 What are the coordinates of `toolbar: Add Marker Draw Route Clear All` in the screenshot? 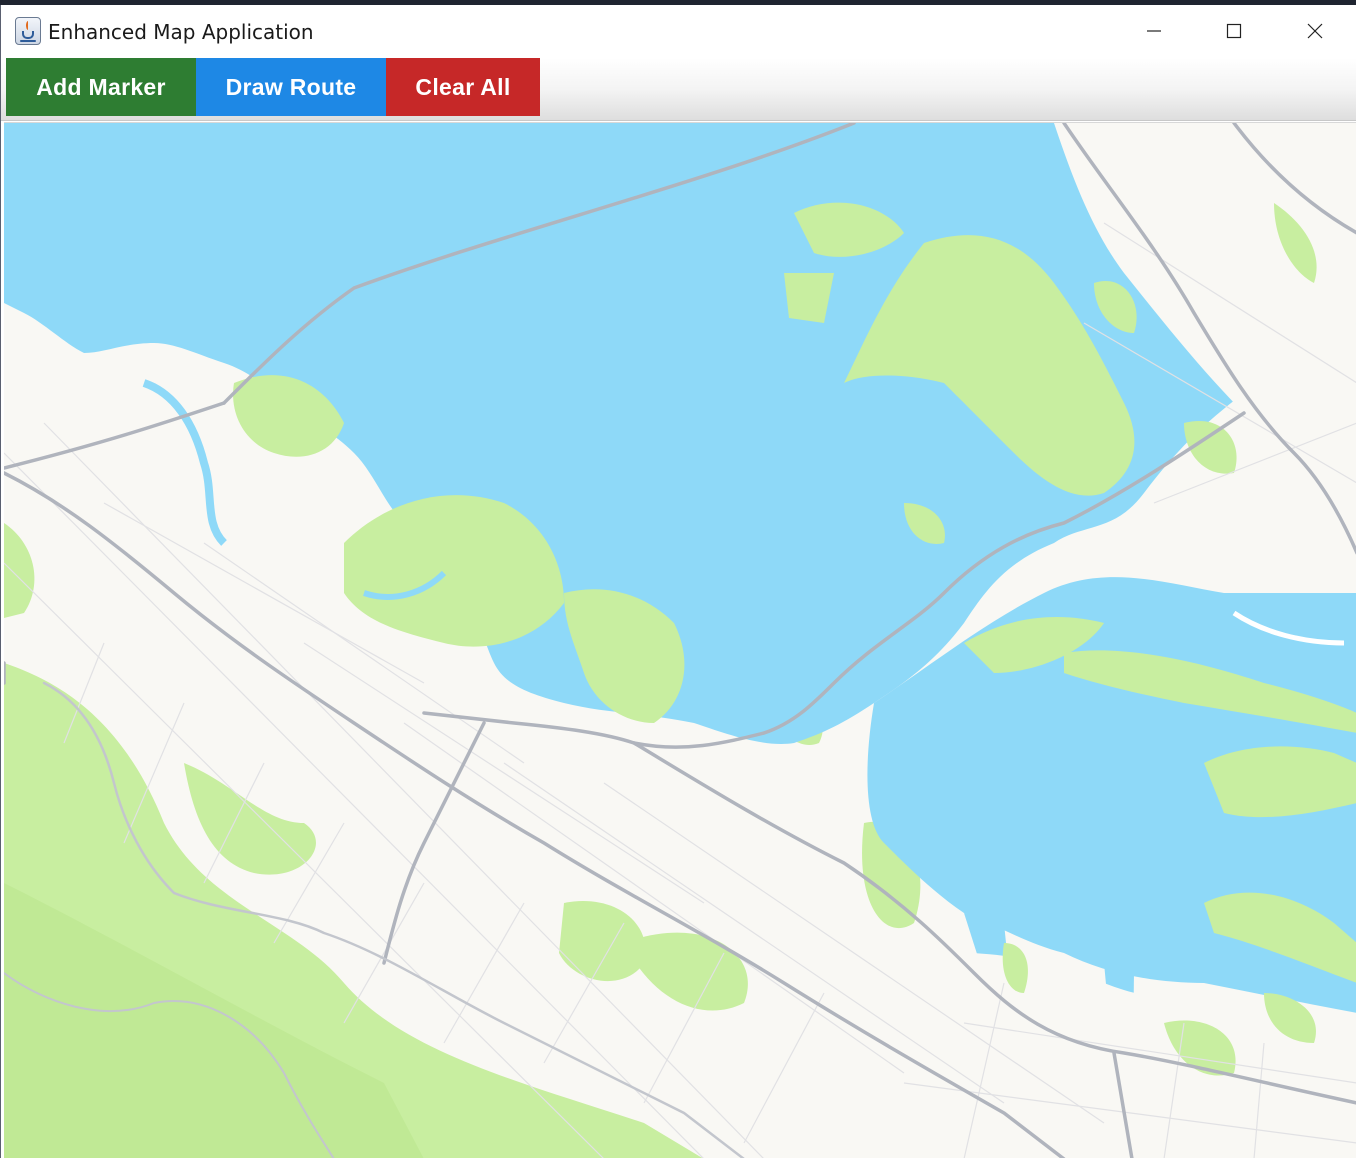 It's located at (678, 89).